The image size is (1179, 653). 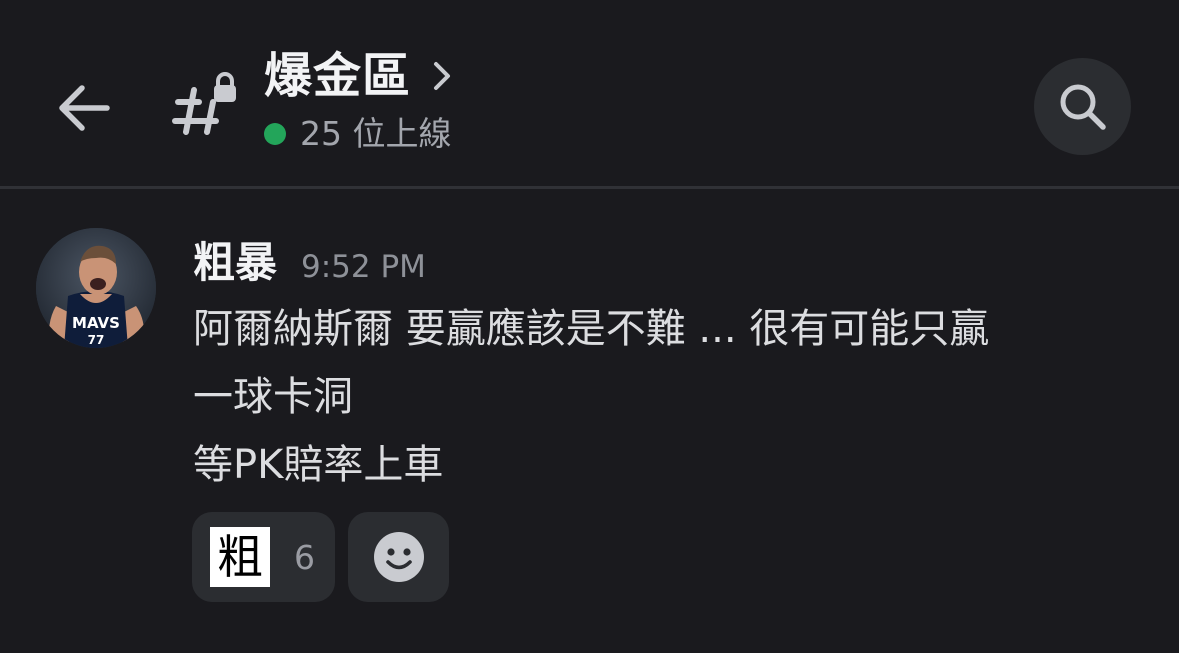 I want to click on reactions-bar: 粗 6, so click(x=320, y=557).